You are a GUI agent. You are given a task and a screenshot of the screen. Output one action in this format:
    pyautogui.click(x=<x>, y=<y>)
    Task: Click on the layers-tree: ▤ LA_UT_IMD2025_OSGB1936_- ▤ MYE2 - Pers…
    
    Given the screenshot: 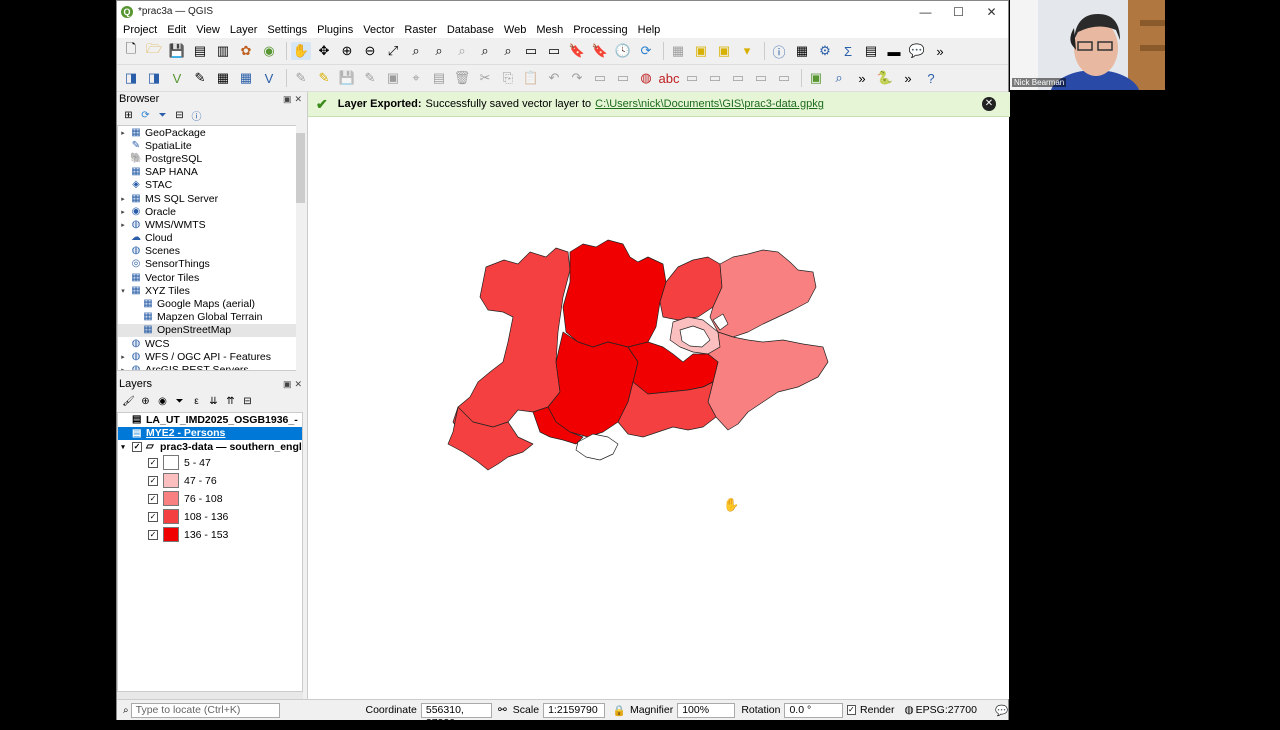 What is the action you would take?
    pyautogui.click(x=210, y=552)
    